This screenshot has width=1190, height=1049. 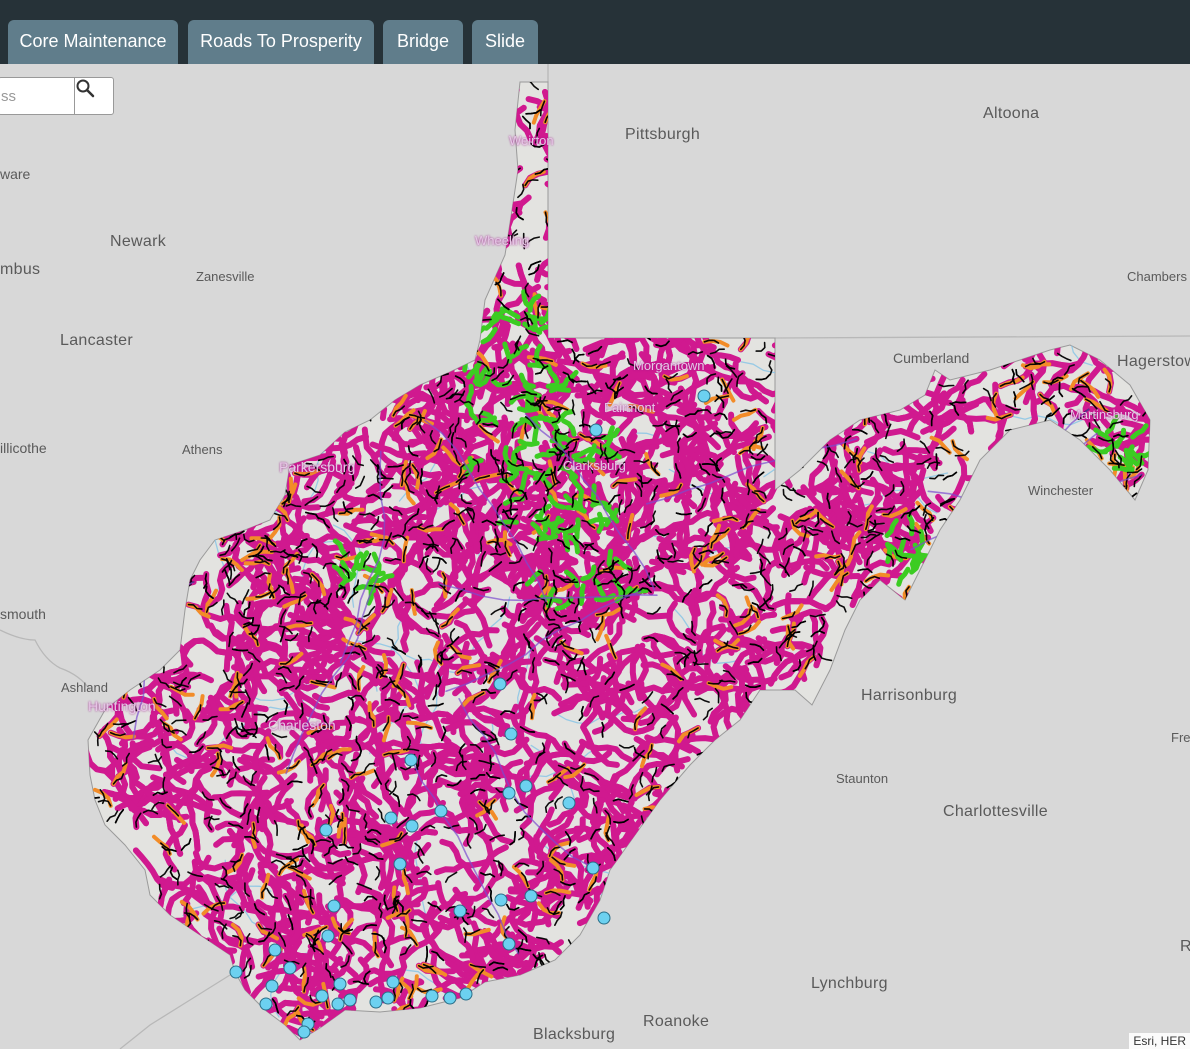 What do you see at coordinates (669, 365) in the screenshot?
I see `label-morgantown: Morgantown` at bounding box center [669, 365].